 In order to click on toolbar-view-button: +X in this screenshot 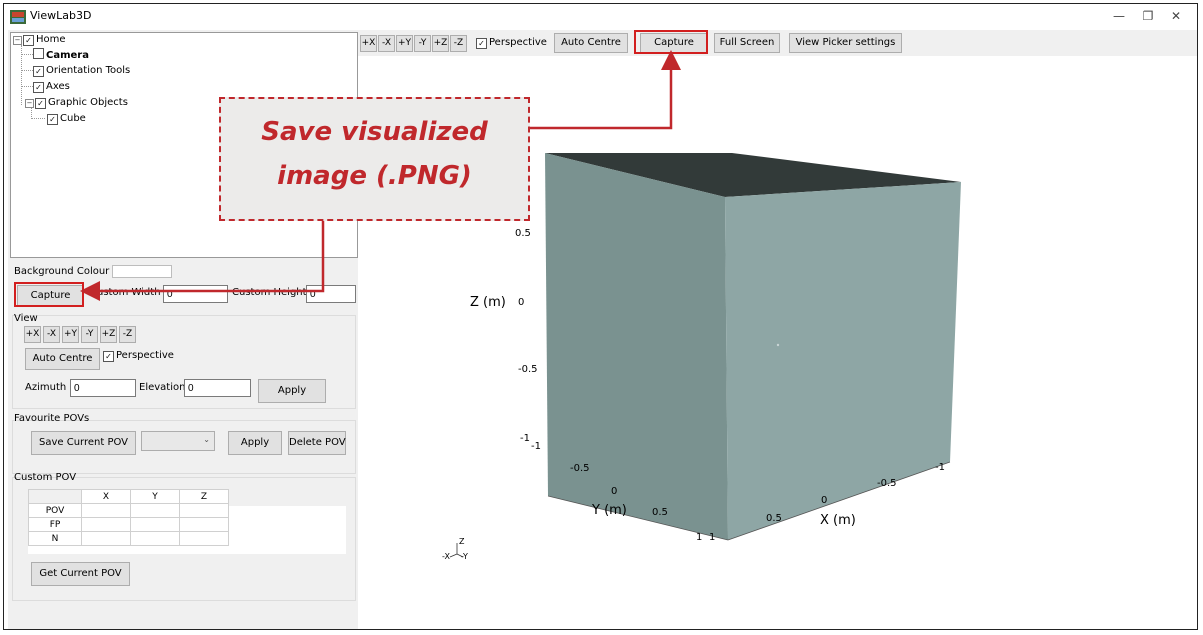, I will do `click(368, 43)`.